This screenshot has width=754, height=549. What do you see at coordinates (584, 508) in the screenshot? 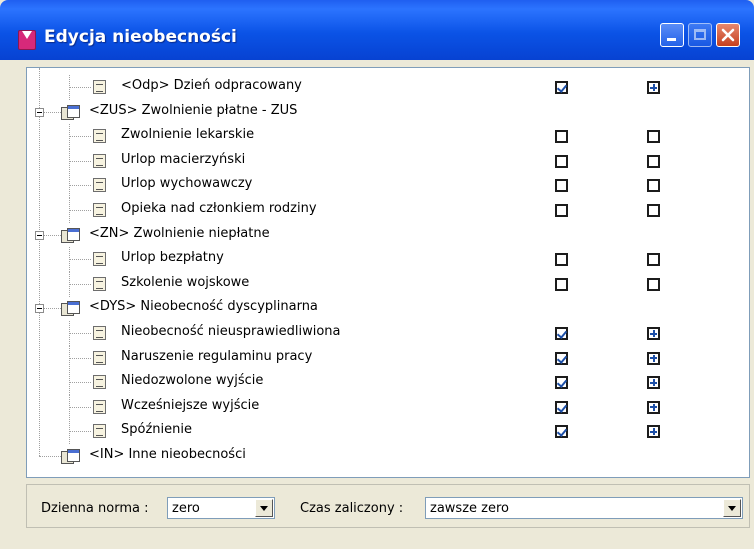
I see `credited-time-select: zawsze zero` at bounding box center [584, 508].